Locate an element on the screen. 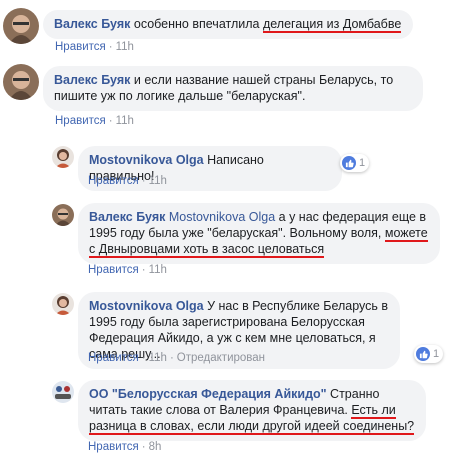  comment-author: ОО "Белорусская Федерация Айкидо" is located at coordinates (208, 394).